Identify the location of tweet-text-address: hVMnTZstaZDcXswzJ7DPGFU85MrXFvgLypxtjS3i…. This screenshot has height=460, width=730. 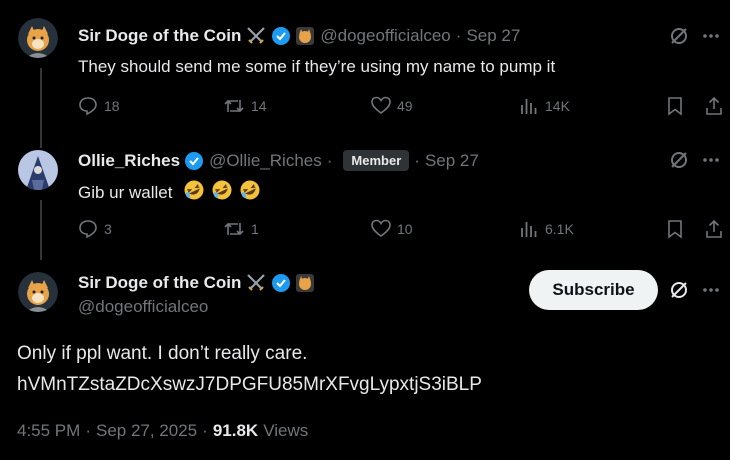
(249, 384).